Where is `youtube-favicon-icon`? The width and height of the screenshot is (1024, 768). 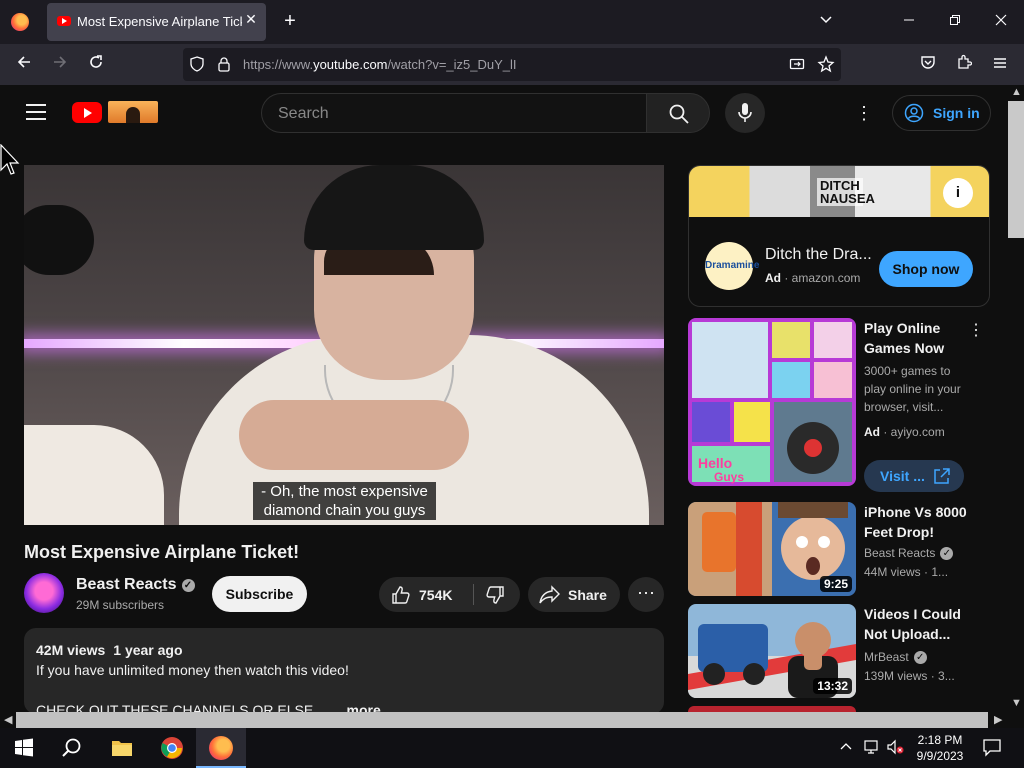
youtube-favicon-icon is located at coordinates (64, 21).